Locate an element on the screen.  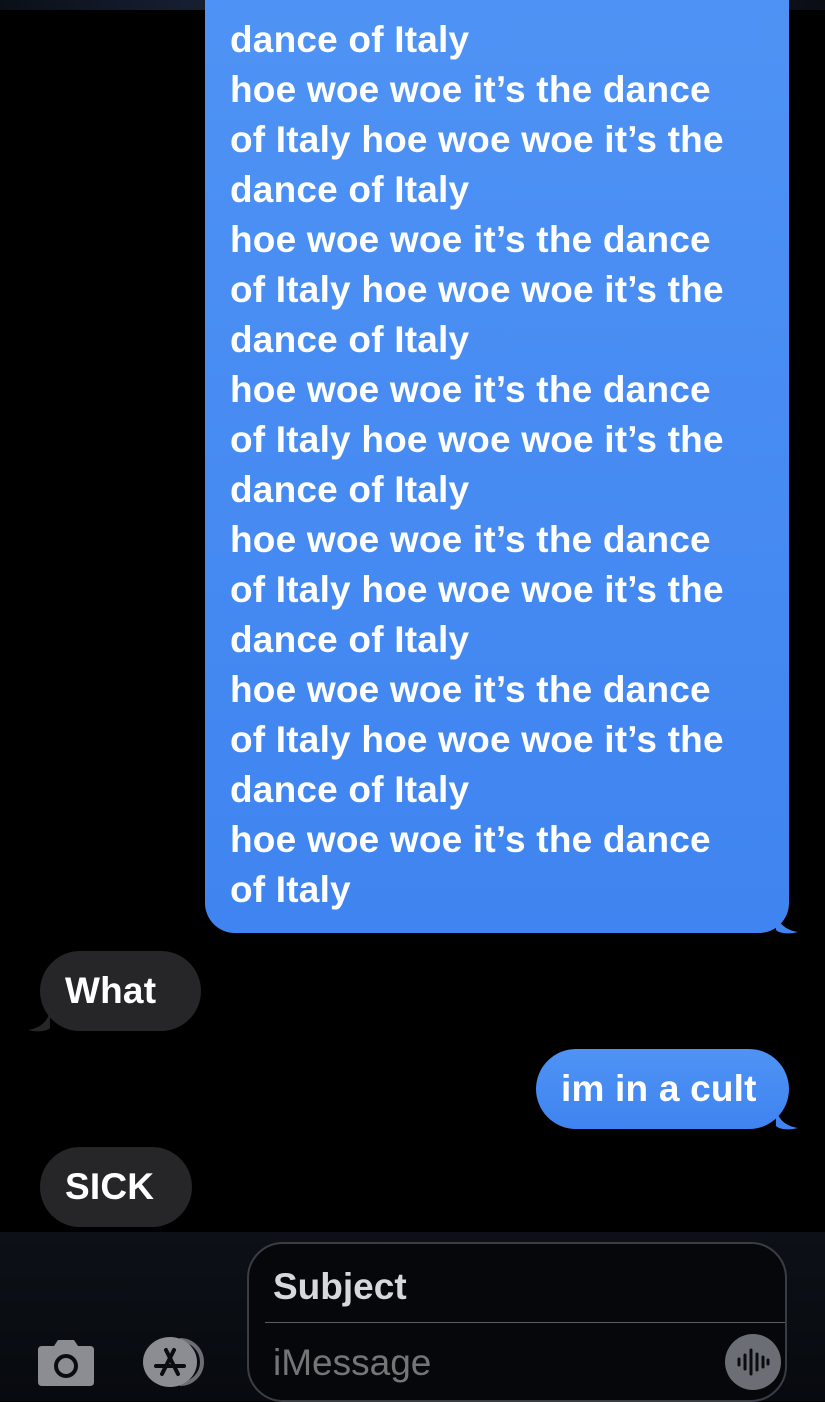
audio-message-button is located at coordinates (753, 1362).